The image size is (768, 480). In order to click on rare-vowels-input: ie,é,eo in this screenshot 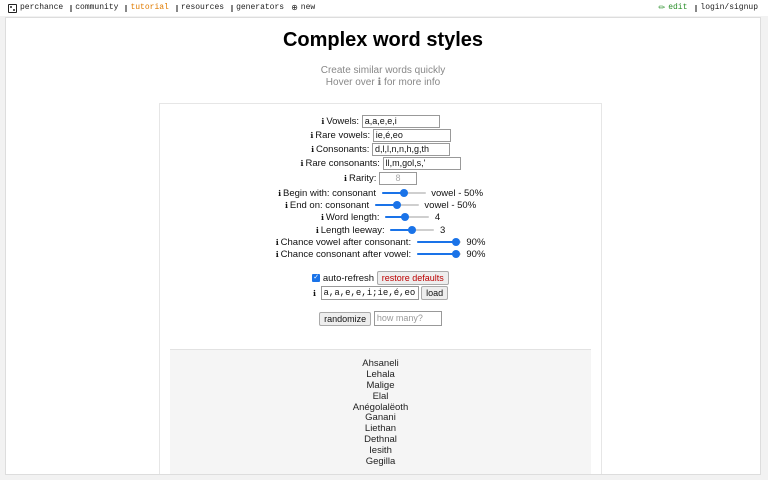, I will do `click(411, 135)`.